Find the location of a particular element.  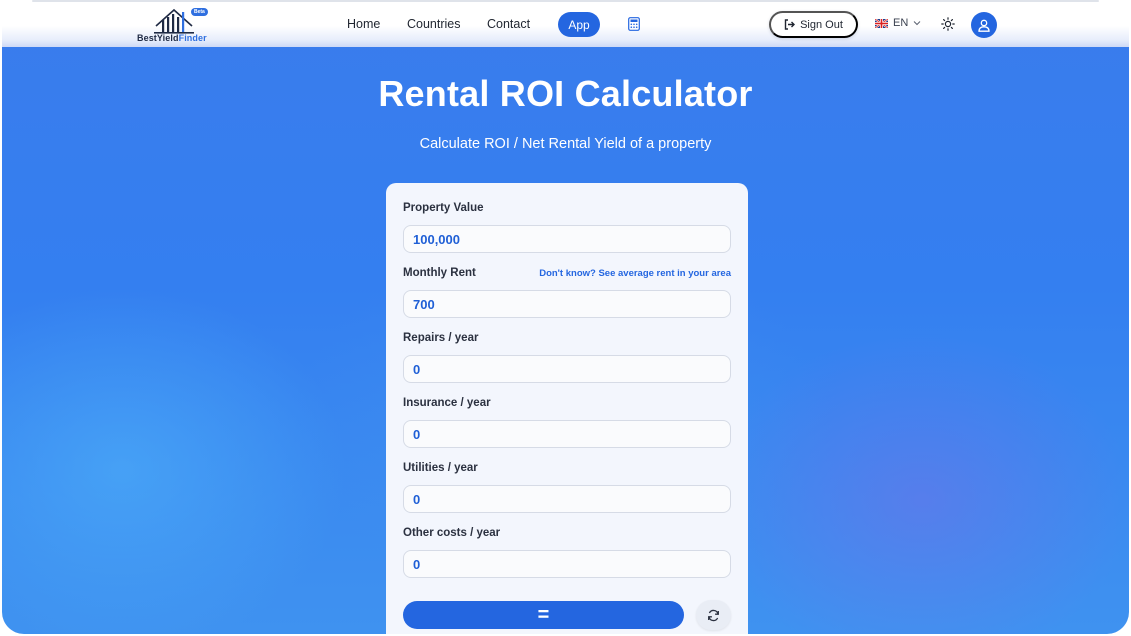

page-title: Rental ROI Calculator is located at coordinates (565, 93).